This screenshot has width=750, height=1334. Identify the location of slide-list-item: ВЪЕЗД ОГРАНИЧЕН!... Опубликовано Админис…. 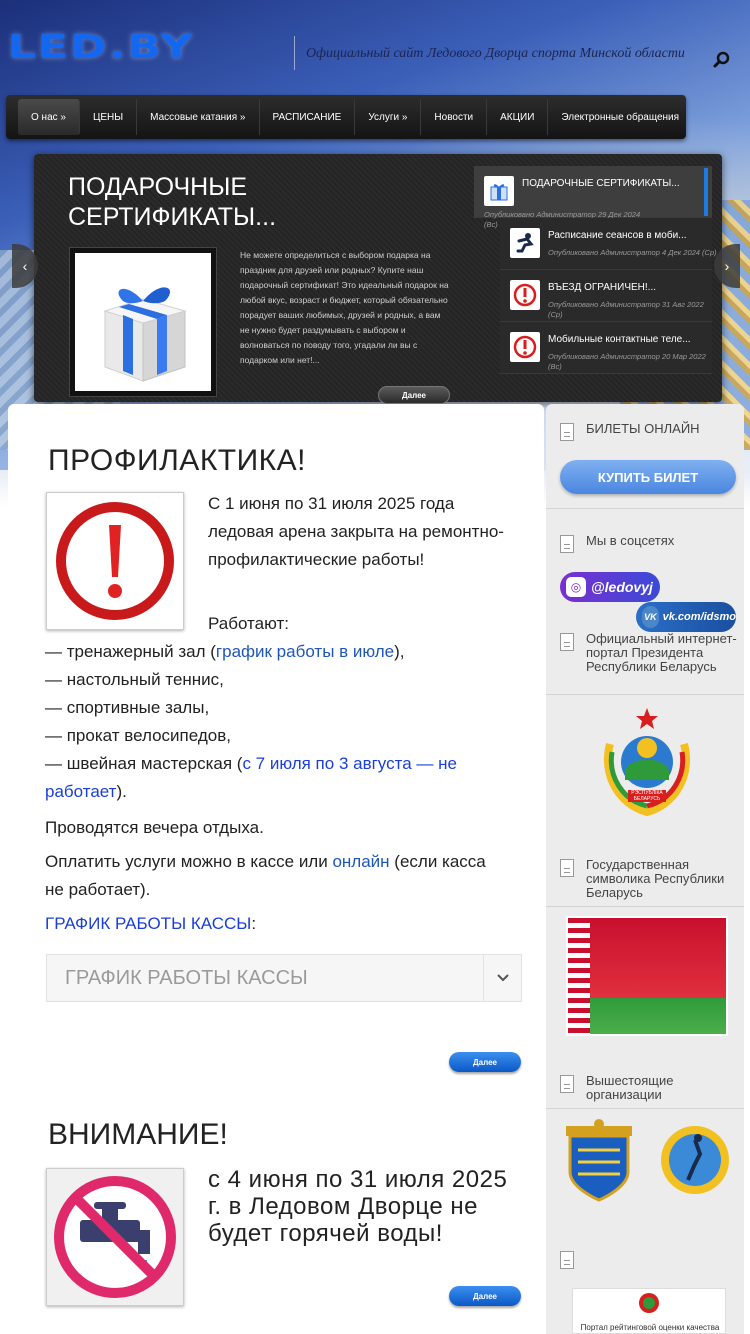
(606, 296).